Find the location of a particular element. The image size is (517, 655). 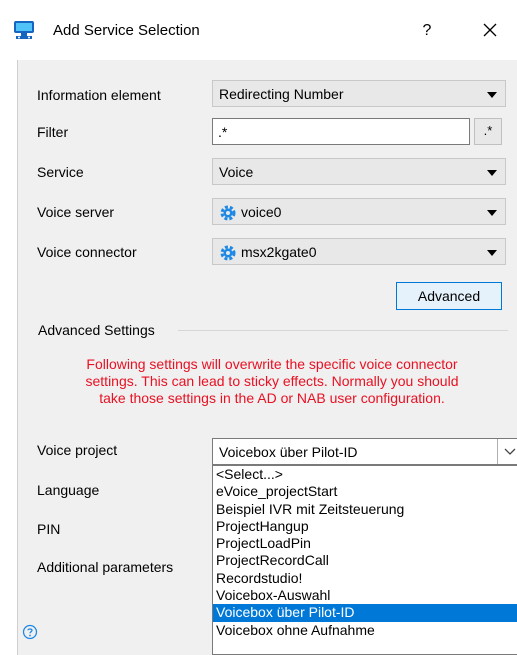

information-element-select: Redirecting Number is located at coordinates (359, 93).